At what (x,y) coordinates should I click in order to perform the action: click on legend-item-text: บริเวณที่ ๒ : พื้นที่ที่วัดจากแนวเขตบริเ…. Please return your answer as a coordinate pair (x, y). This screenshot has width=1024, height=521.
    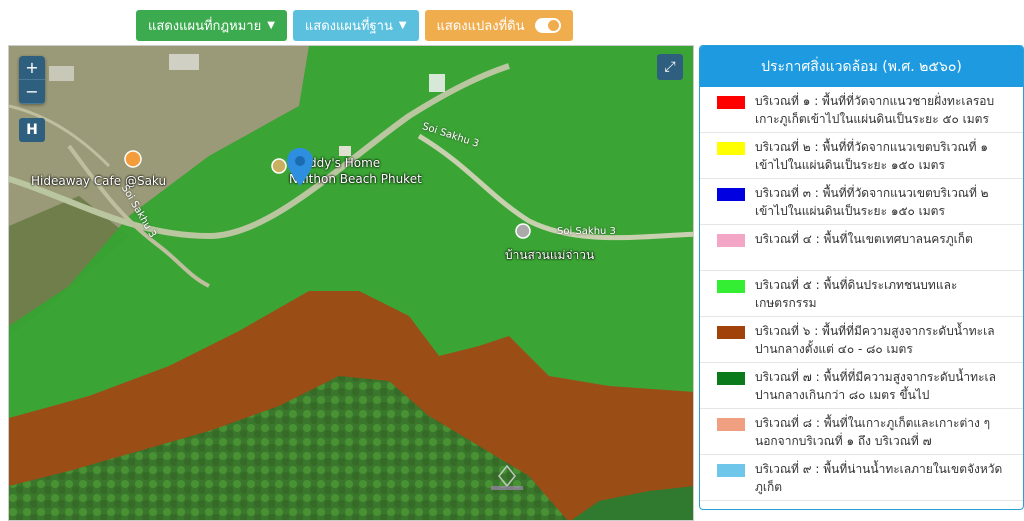
    Looking at the image, I should click on (871, 156).